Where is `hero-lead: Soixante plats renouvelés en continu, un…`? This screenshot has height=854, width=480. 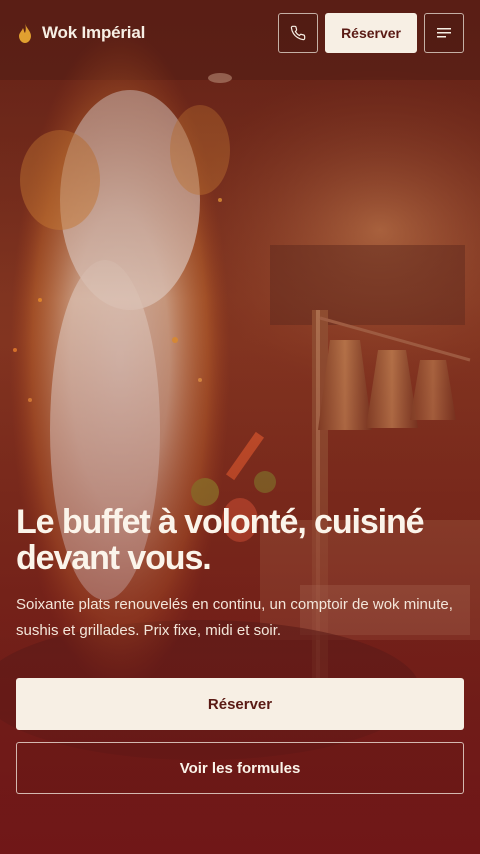
hero-lead: Soixante plats renouvelés en continu, un… is located at coordinates (234, 617).